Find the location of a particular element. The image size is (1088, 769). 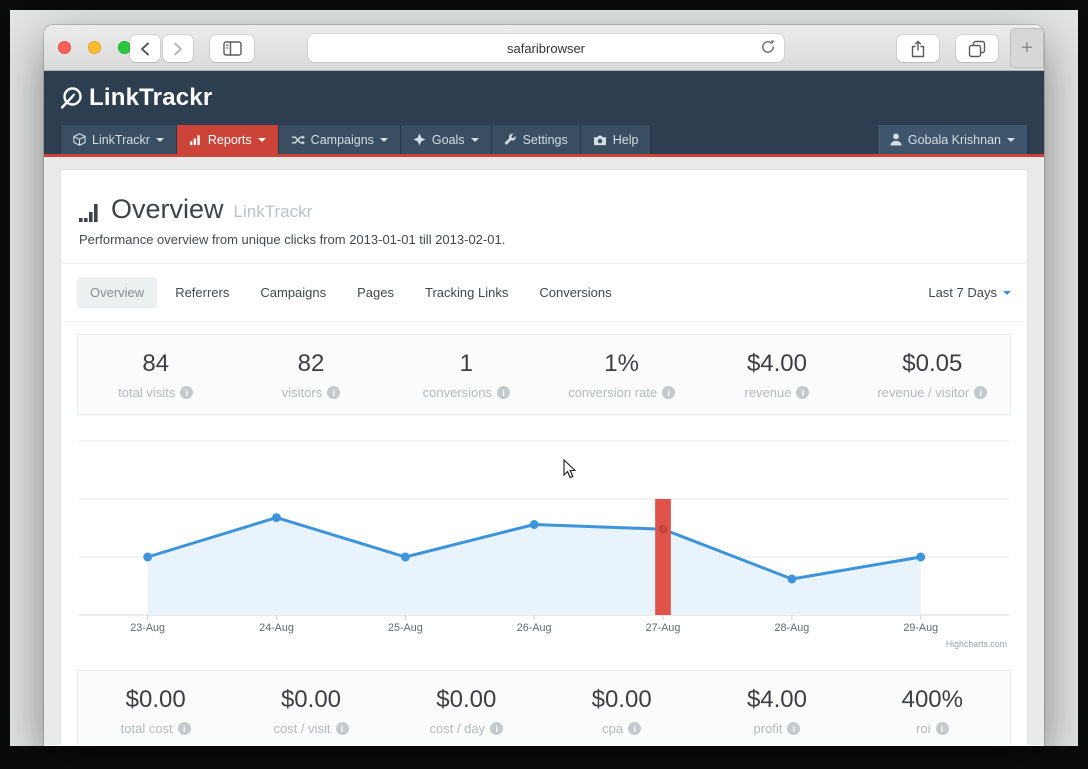

nav-label: Reports is located at coordinates (229, 139).